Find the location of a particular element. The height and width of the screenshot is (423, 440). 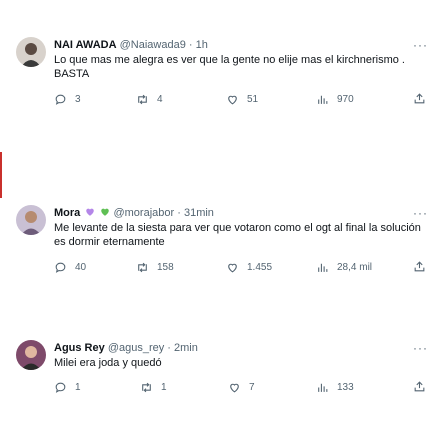

tweet-time: 2min is located at coordinates (186, 348).